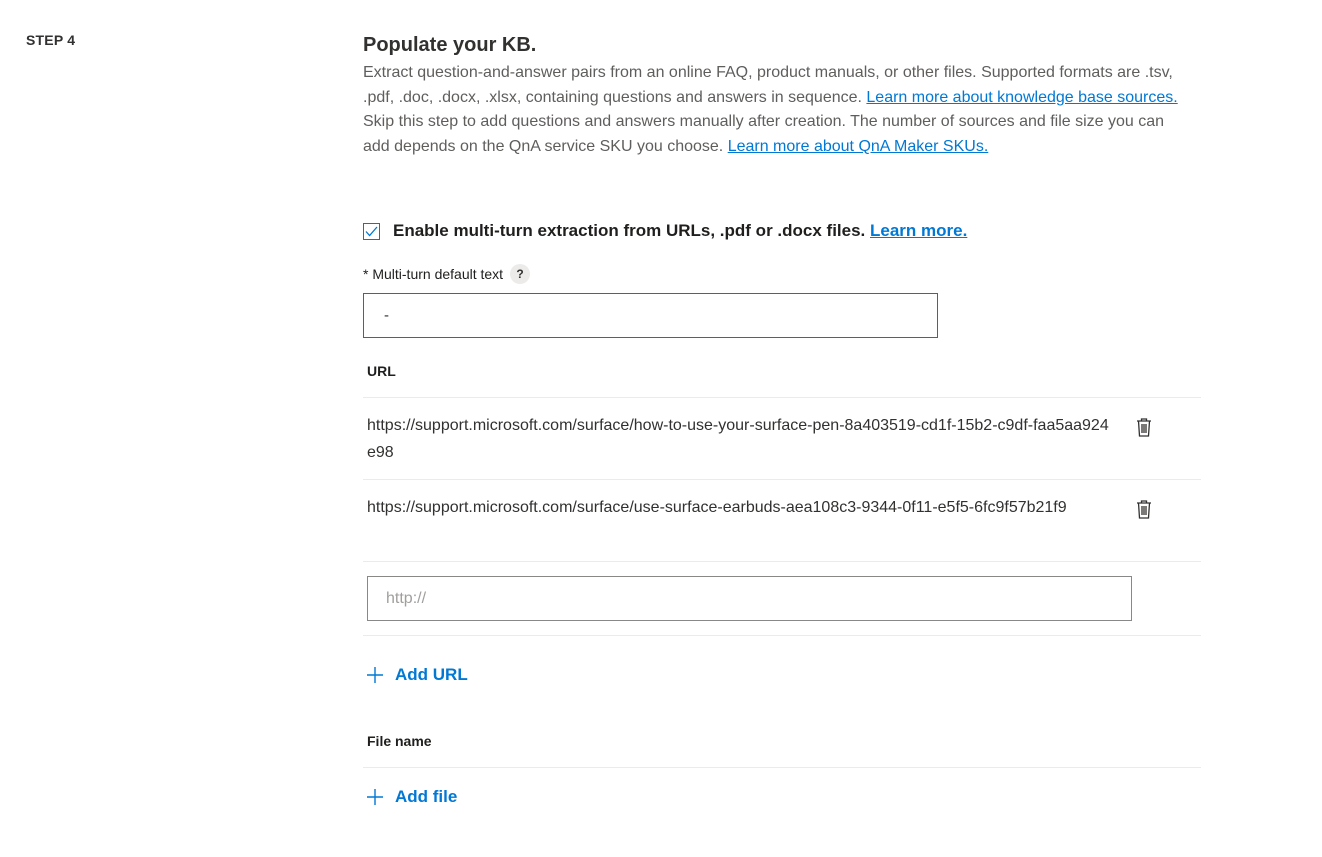  Describe the element at coordinates (1021, 97) in the screenshot. I see `kb-sources-link: Learn more about knowledge base sources.` at that location.